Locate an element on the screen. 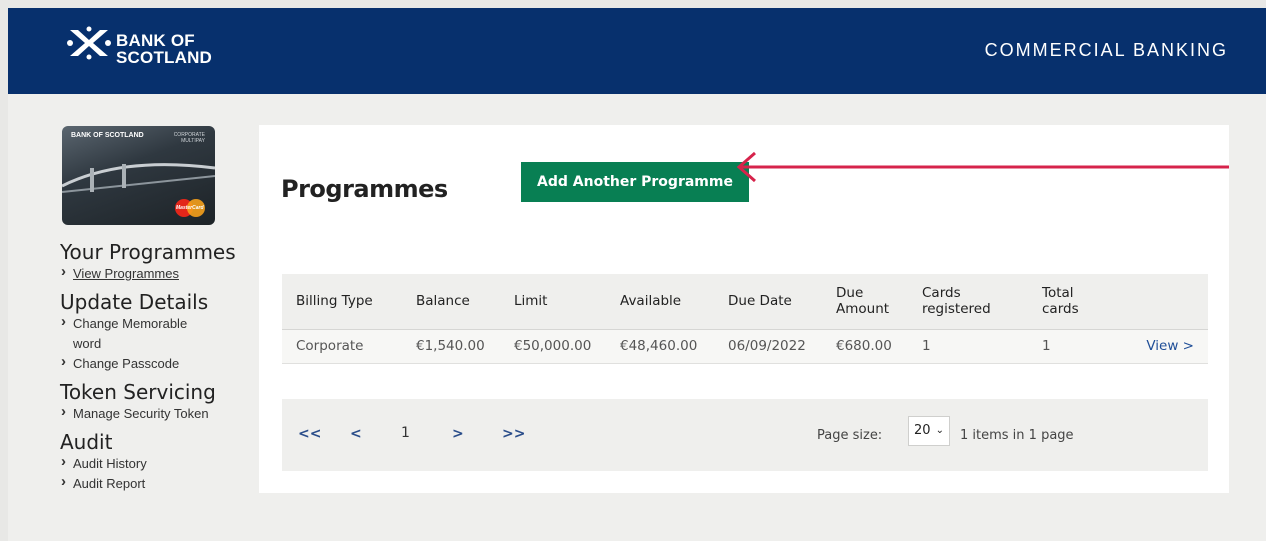 The height and width of the screenshot is (541, 1266). bank-logo: BANK OF SCOTLAND is located at coordinates (151, 49).